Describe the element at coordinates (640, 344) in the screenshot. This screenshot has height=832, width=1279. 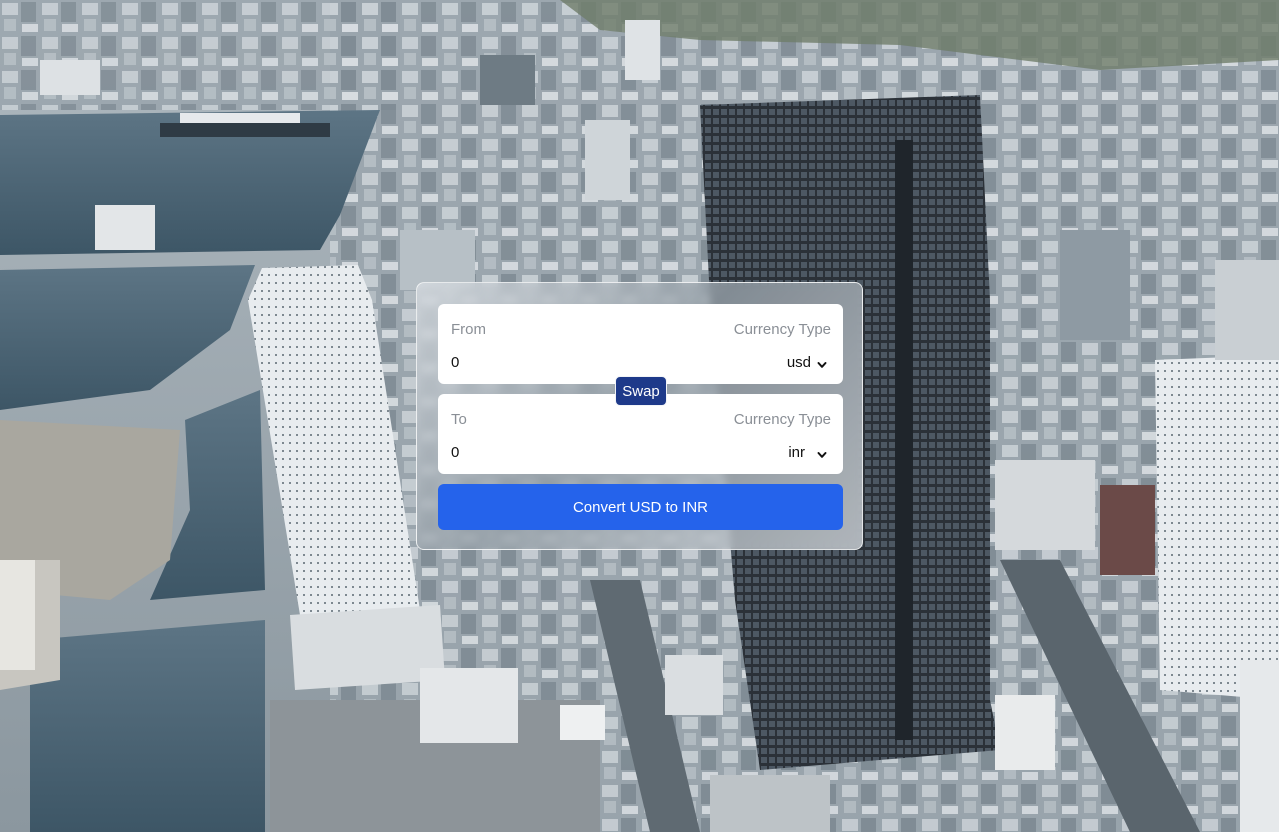
I see `from-panel: From Currency Type usd` at that location.